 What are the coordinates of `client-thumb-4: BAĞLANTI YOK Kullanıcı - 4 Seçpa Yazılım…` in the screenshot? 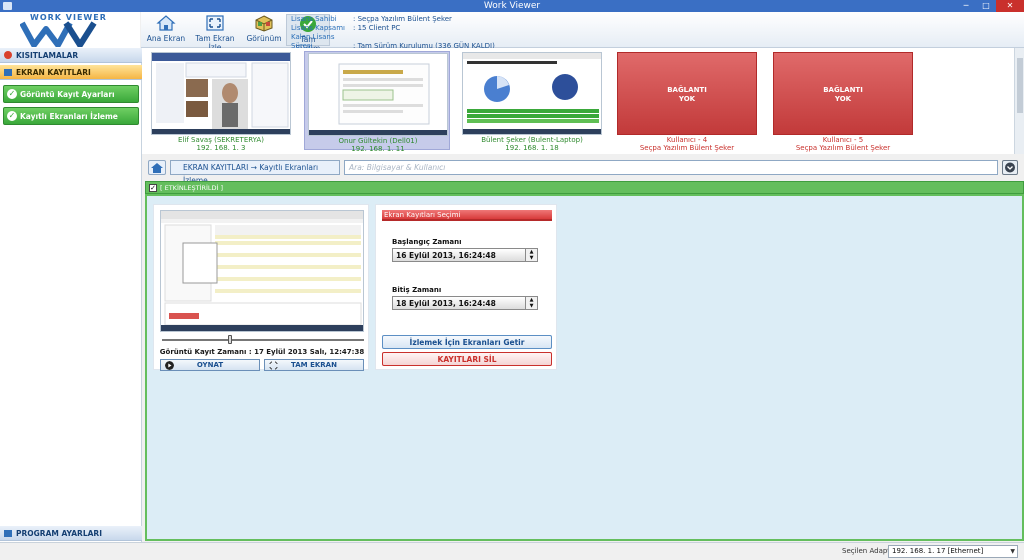 It's located at (687, 101).